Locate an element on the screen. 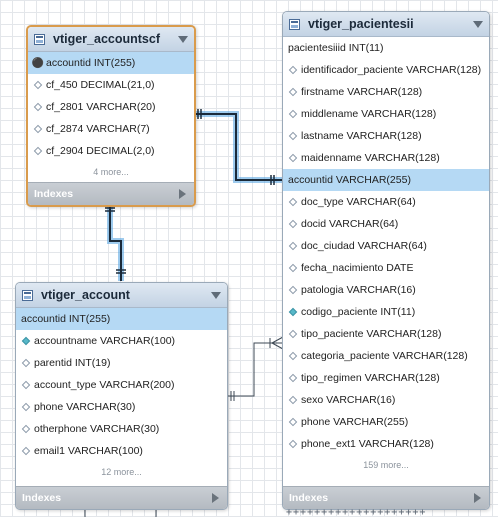 This screenshot has width=498, height=517. field-label: accountid VARCHAR(255) is located at coordinates (349, 180).